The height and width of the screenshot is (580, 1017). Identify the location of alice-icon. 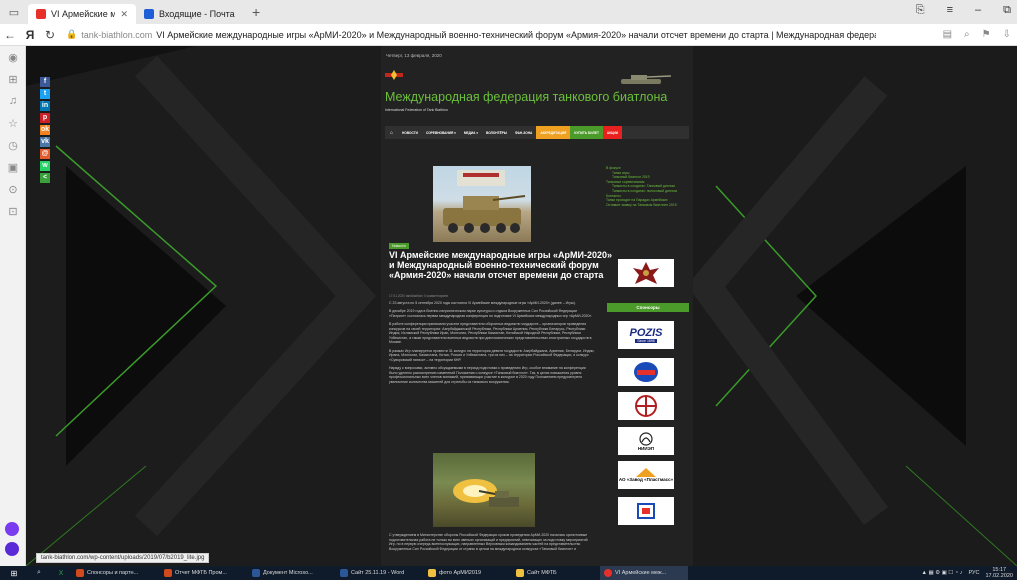
(12, 529).